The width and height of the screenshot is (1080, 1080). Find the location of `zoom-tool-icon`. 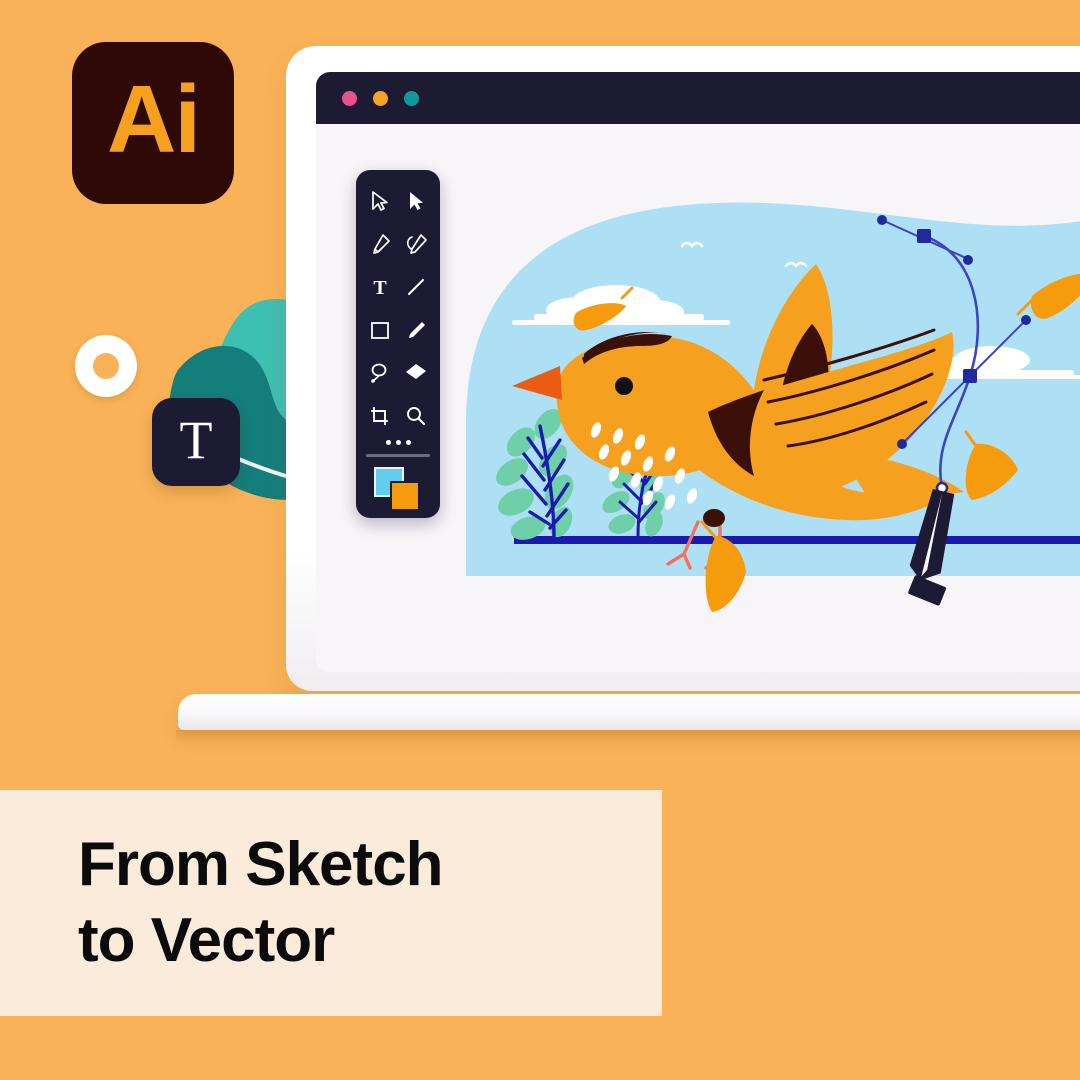

zoom-tool-icon is located at coordinates (416, 416).